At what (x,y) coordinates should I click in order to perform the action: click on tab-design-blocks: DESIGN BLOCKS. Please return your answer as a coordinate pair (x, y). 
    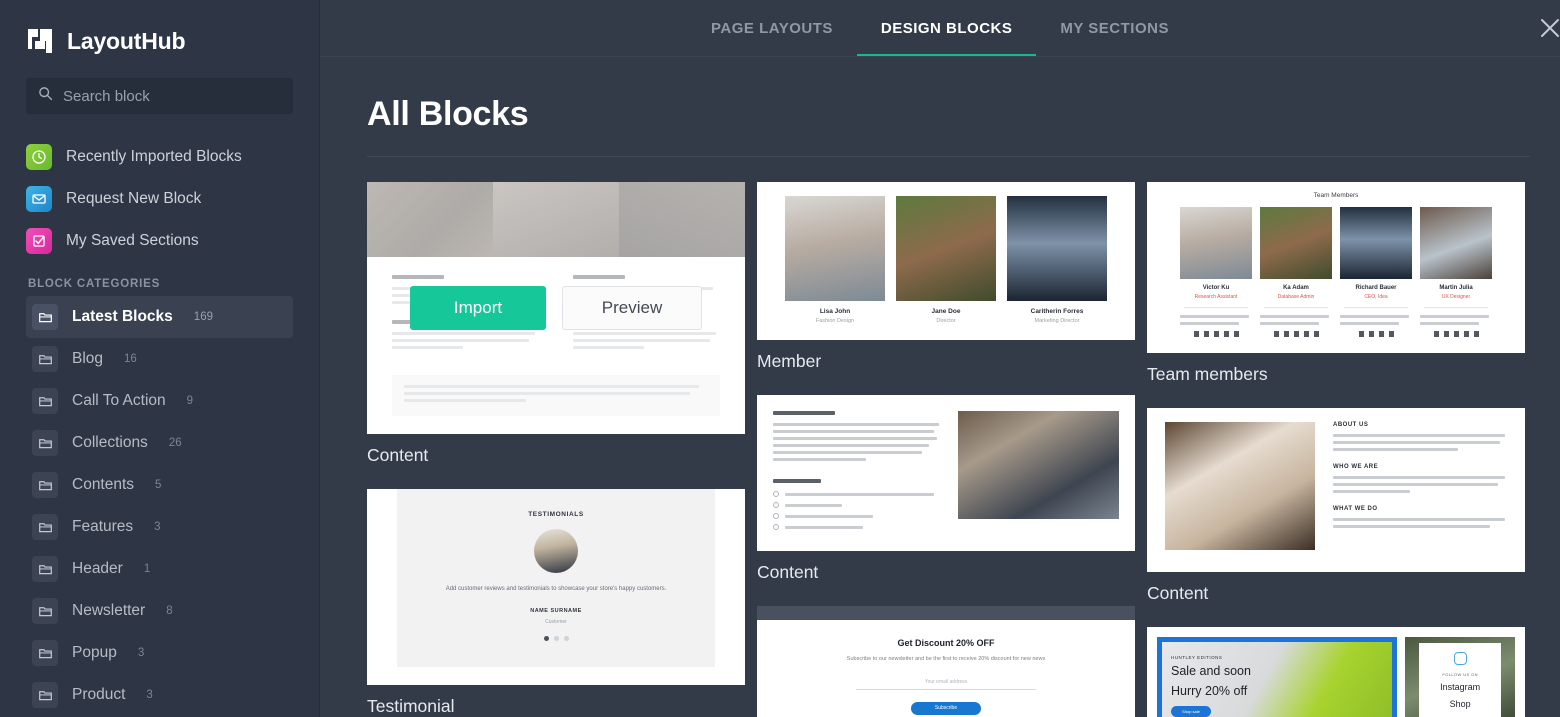
    Looking at the image, I should click on (946, 28).